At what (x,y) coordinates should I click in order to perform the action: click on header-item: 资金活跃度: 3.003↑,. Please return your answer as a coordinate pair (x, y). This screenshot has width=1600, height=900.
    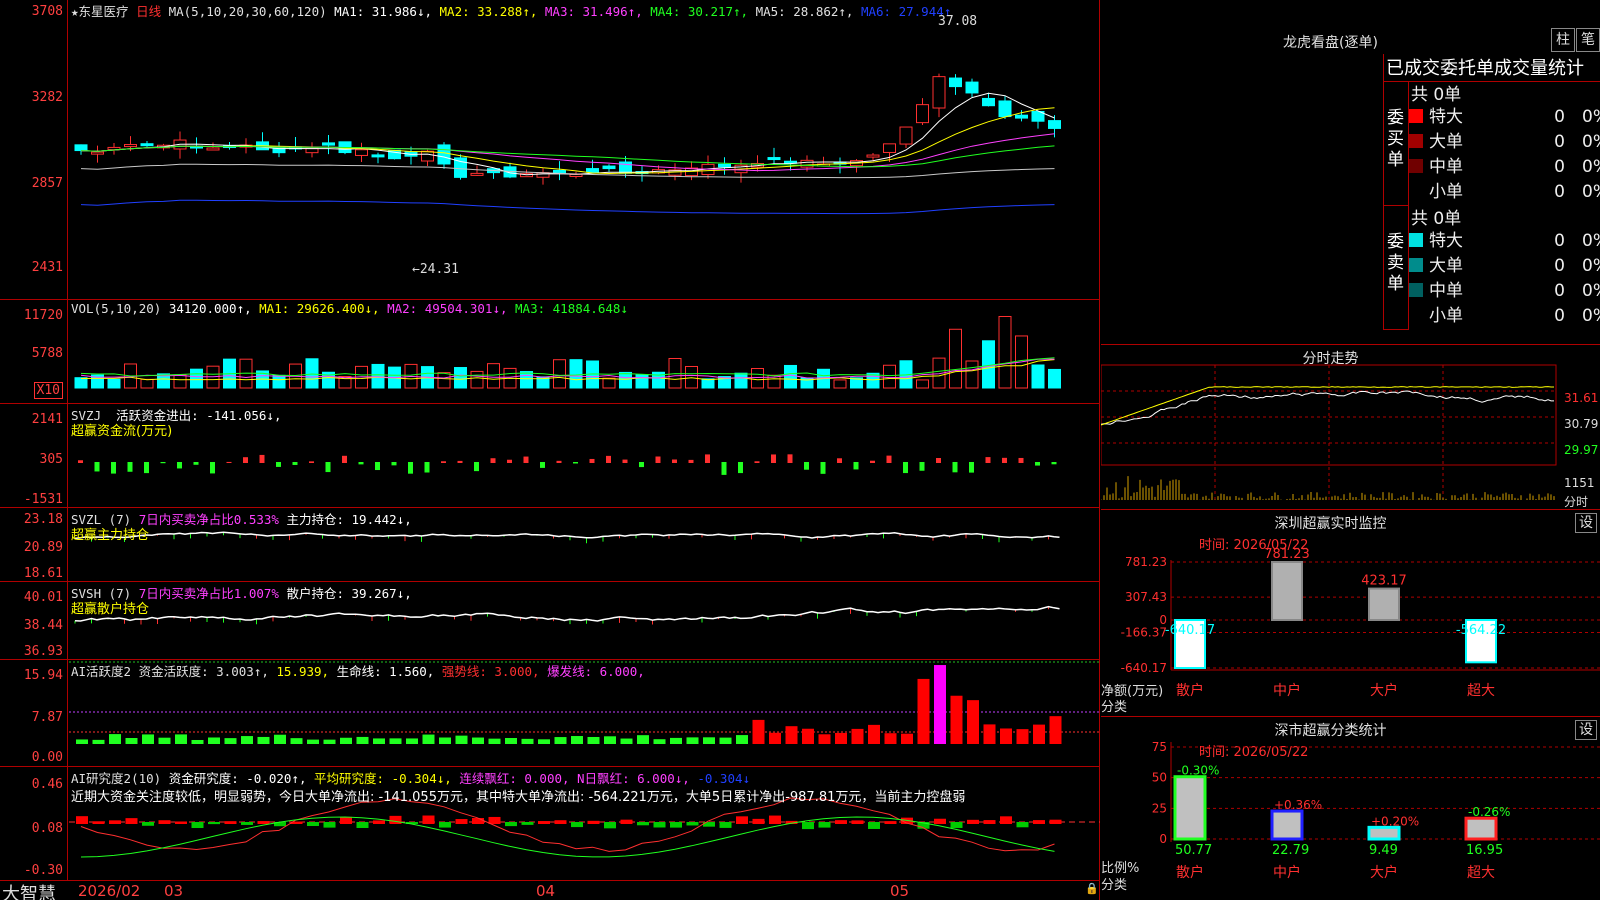
    Looking at the image, I should click on (207, 671).